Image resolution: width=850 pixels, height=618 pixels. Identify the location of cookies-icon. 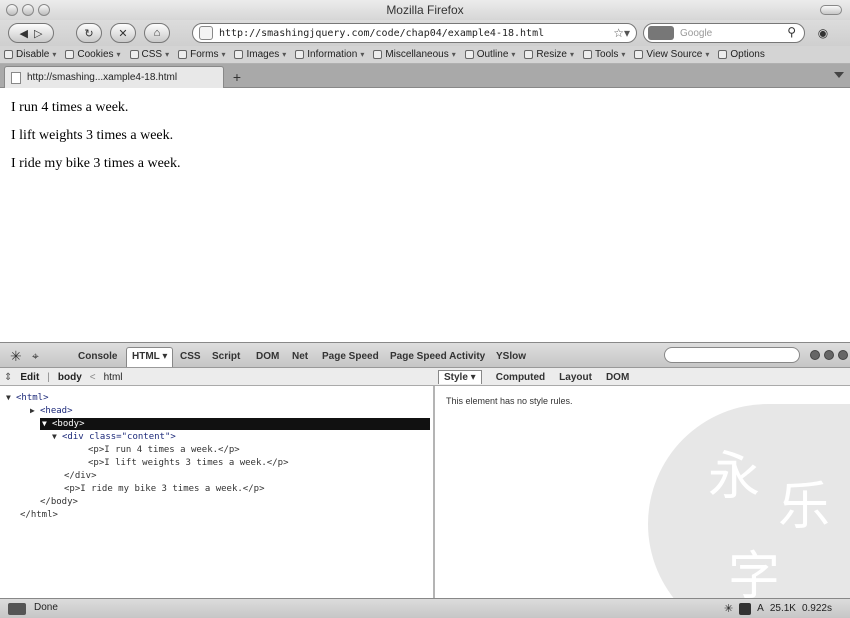
(70, 54).